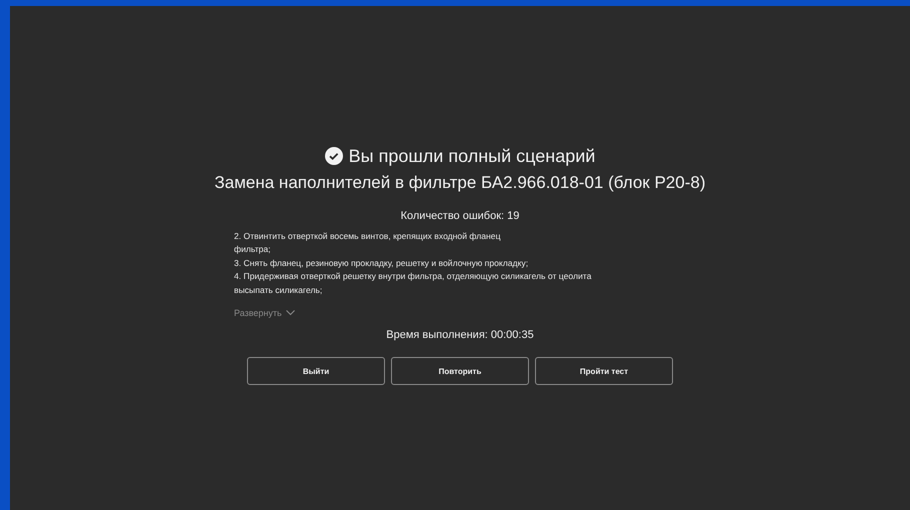  What do you see at coordinates (264, 313) in the screenshot?
I see `expand-link: Развернуть` at bounding box center [264, 313].